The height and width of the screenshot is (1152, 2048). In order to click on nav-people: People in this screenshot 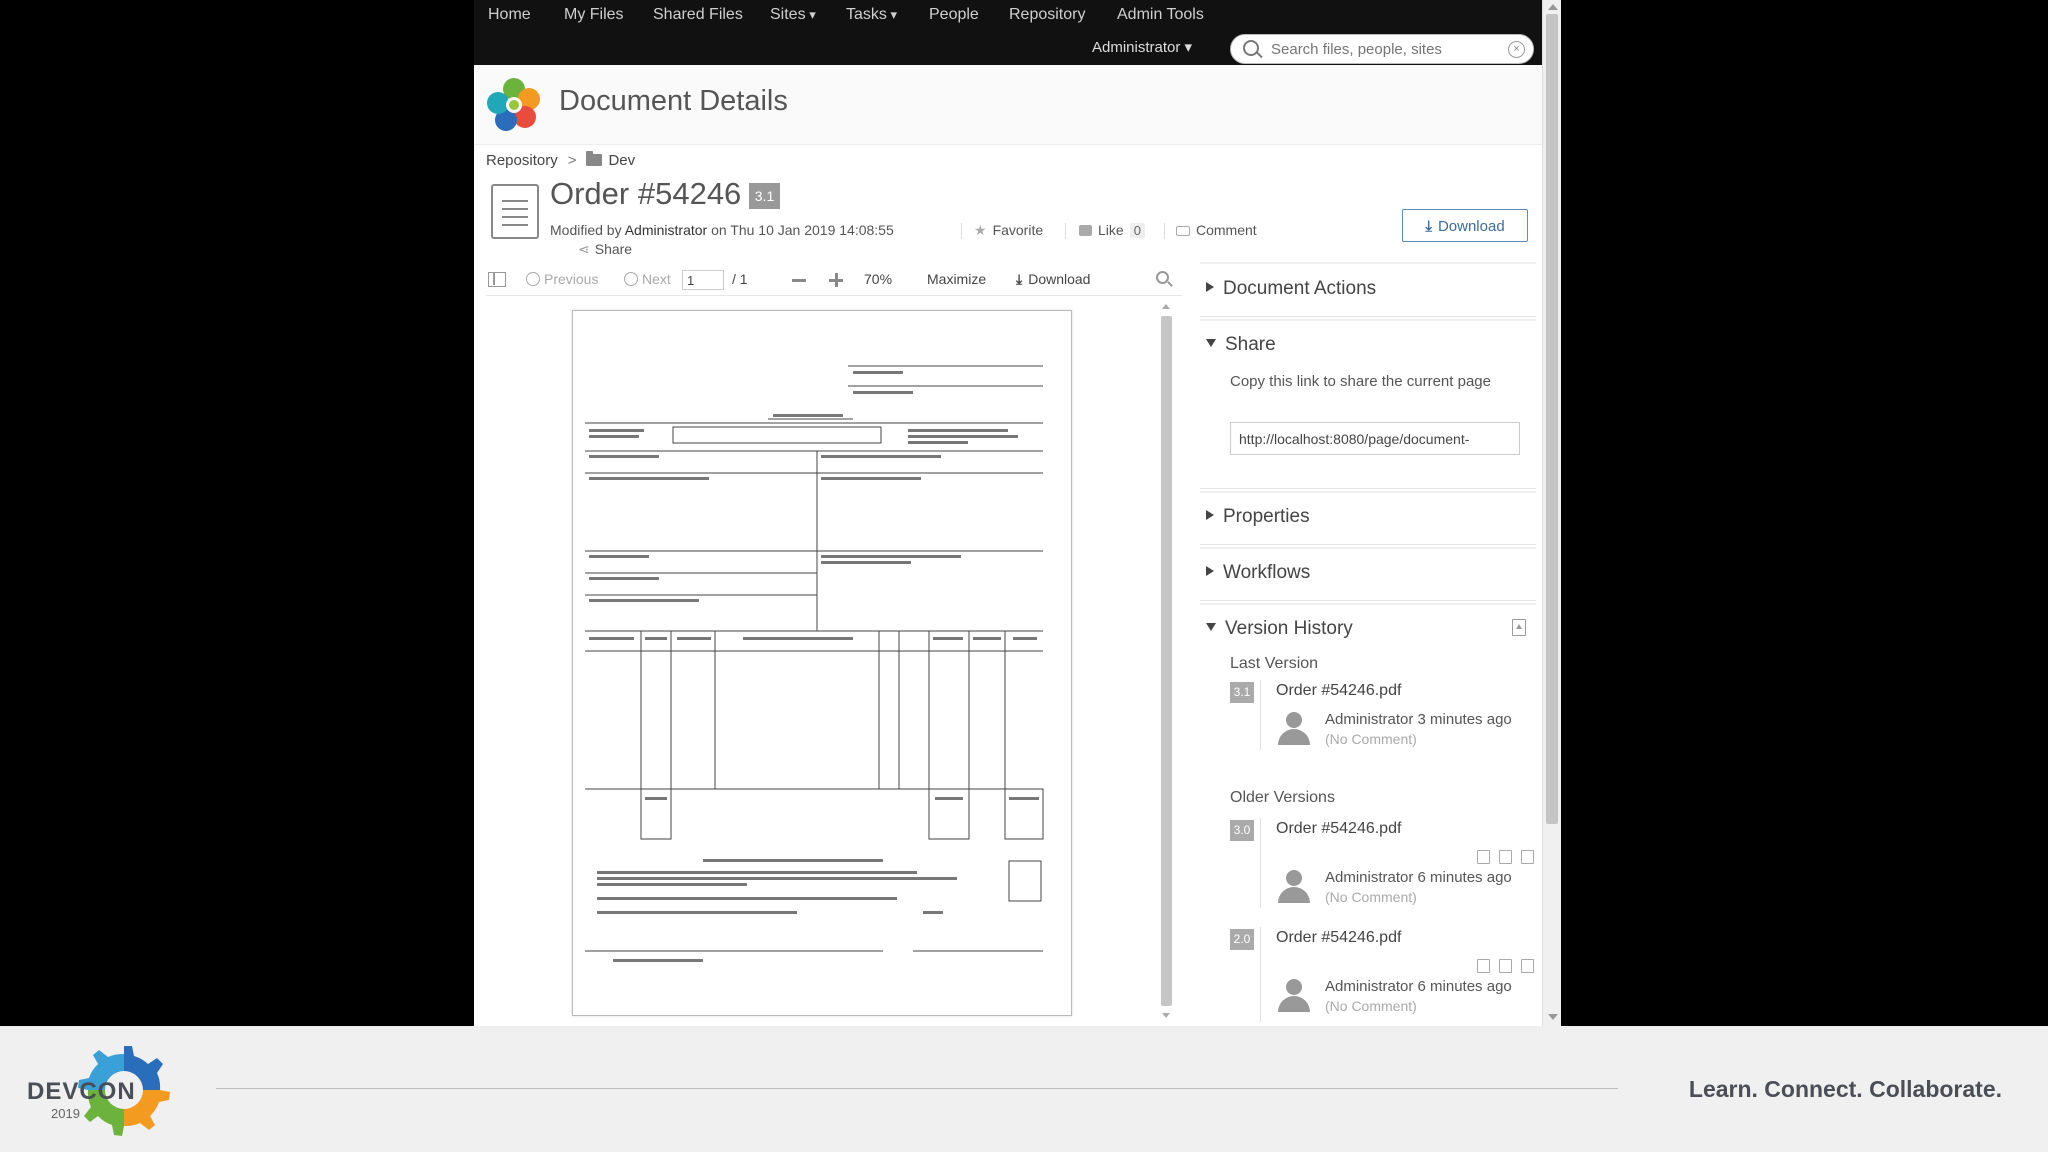, I will do `click(954, 15)`.